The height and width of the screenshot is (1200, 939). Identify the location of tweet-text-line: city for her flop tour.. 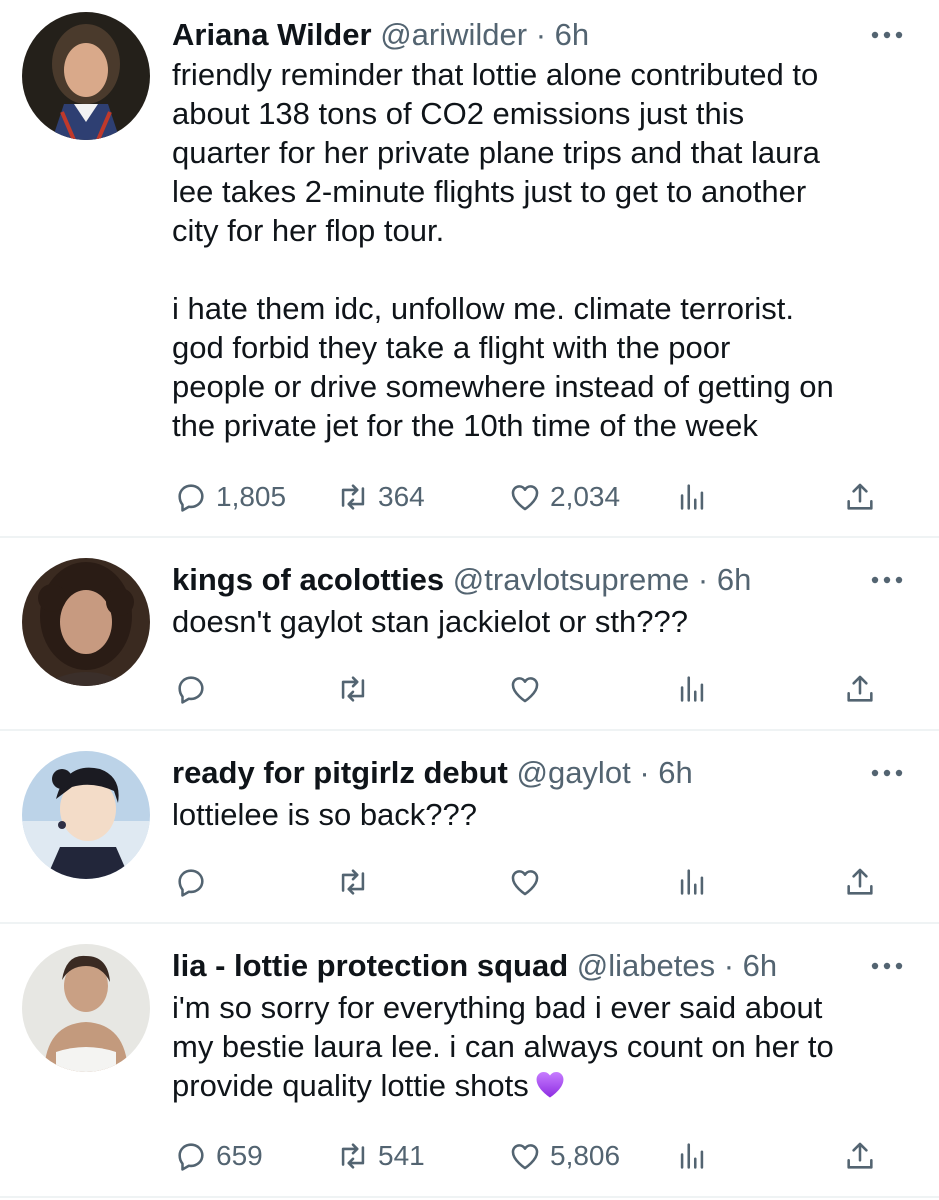
(308, 230).